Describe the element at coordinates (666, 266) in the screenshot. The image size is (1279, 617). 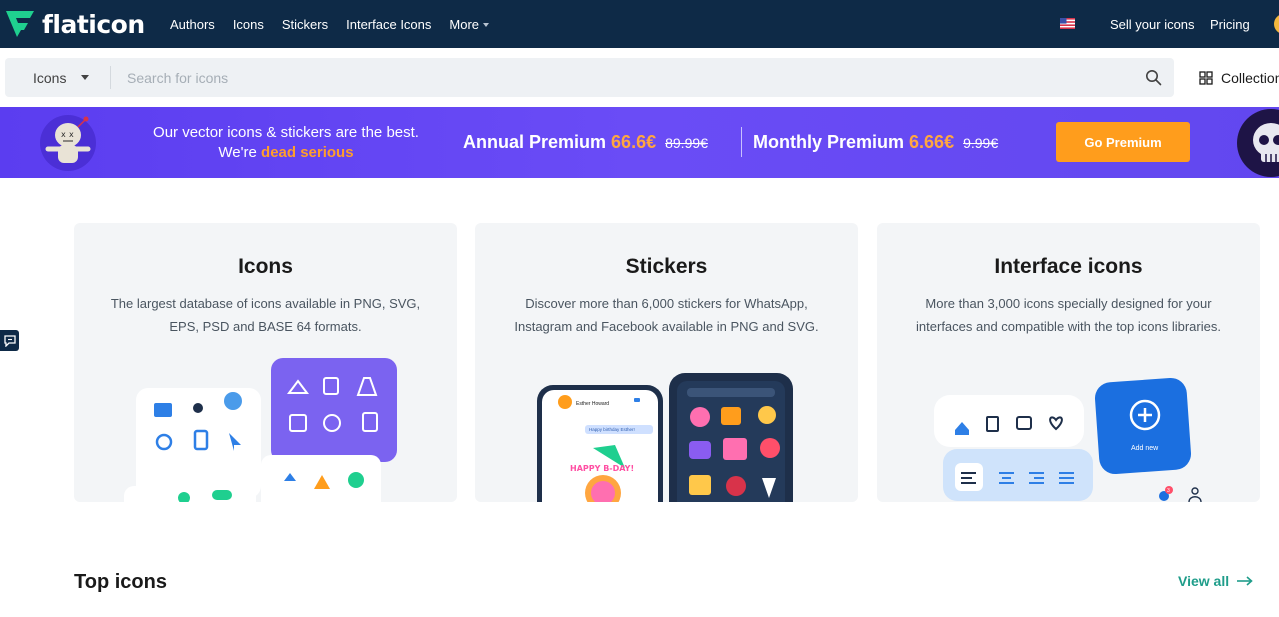
I see `card-stickers-title: Stickers` at that location.